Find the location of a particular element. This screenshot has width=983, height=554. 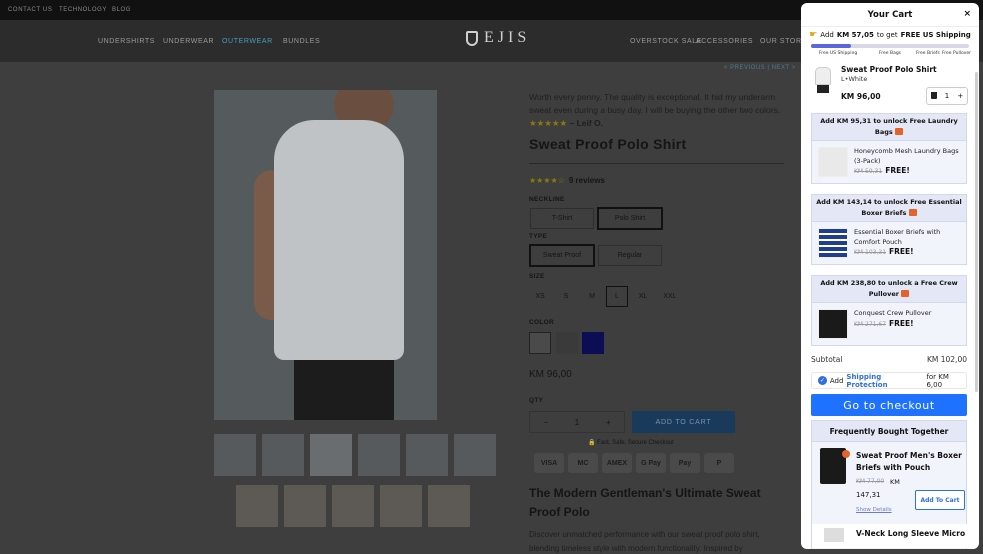

upsell-header: Add KM 95,31 to unlock Free Laundry Bags is located at coordinates (889, 128).